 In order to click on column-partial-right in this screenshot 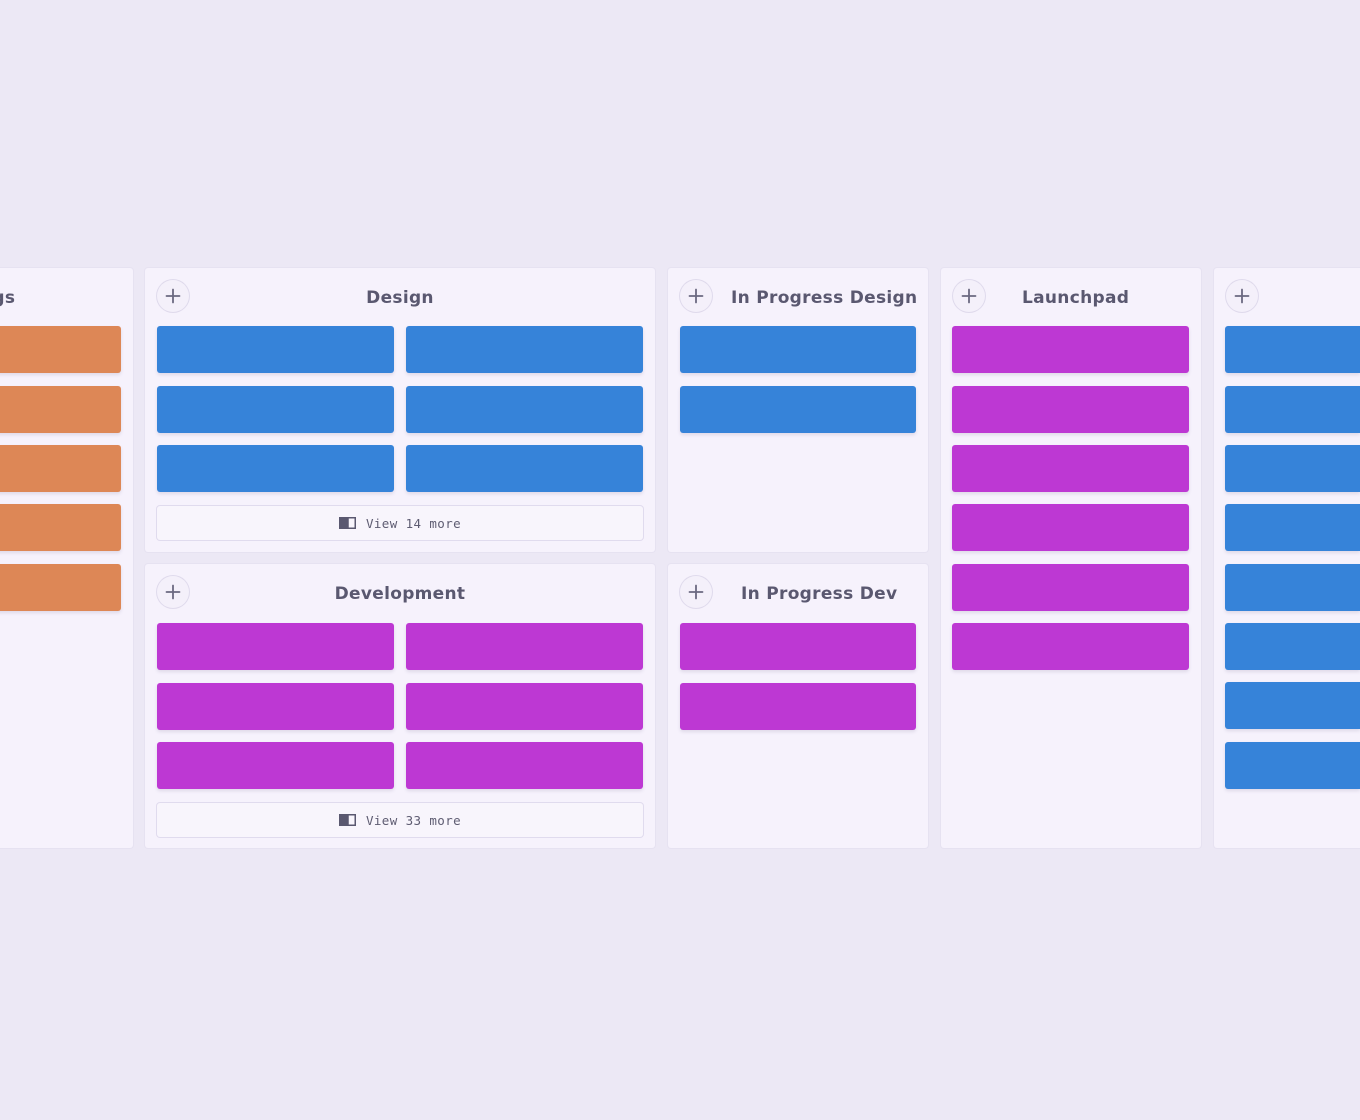, I will do `click(1287, 558)`.